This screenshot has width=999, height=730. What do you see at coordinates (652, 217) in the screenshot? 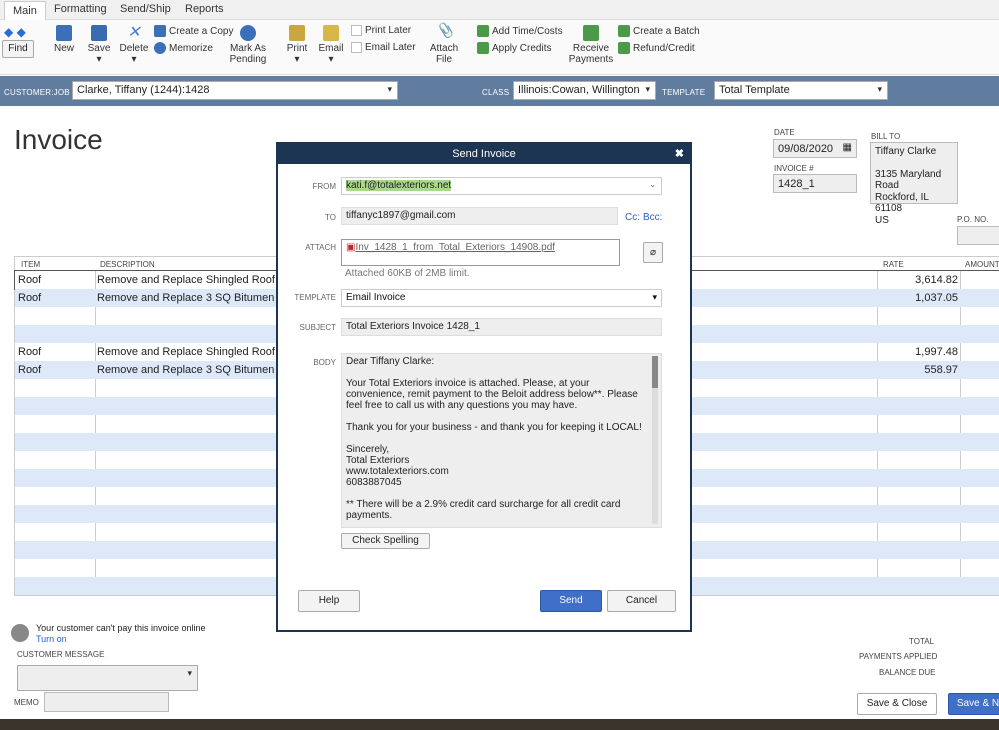
I see `bcc-link: Bcc:` at bounding box center [652, 217].